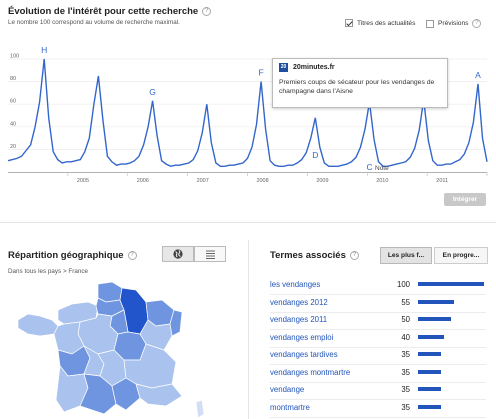  Describe the element at coordinates (378, 374) in the screenshot. I see `related-term-row: vendanges montmartre 35` at that location.